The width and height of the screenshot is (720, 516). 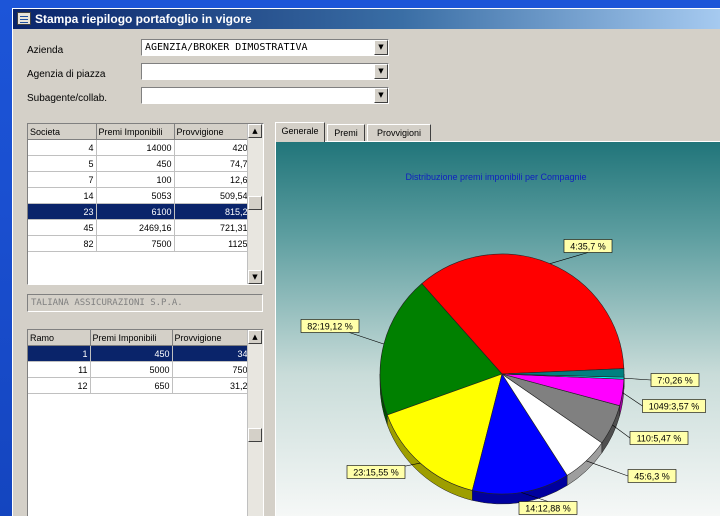 I want to click on tab-generale: Generale, so click(x=300, y=132).